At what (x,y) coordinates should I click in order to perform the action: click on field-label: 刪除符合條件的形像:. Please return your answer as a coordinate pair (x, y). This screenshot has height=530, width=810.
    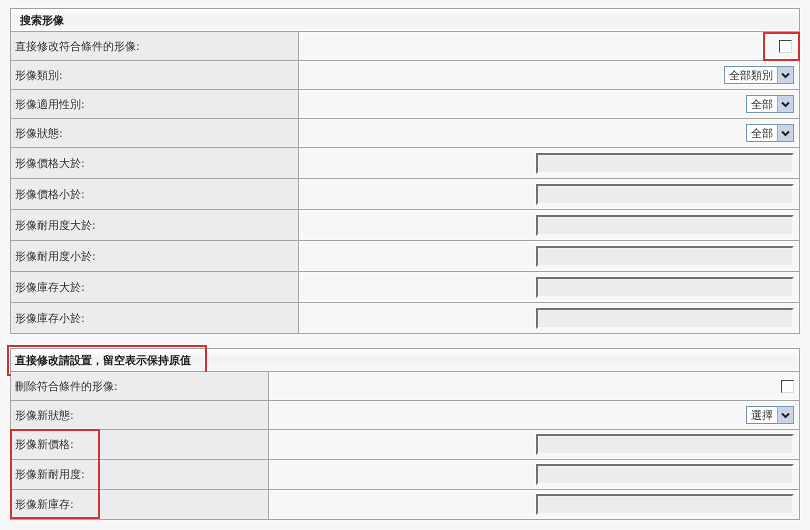
    Looking at the image, I should click on (66, 386).